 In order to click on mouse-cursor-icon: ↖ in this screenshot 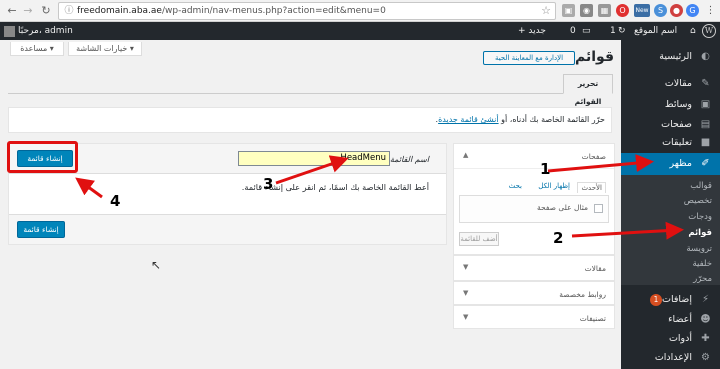, I will do `click(156, 265)`.